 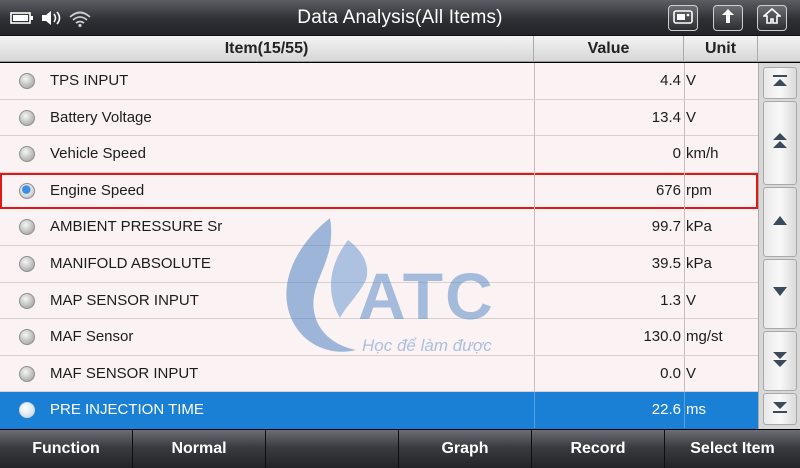 I want to click on screenshot-button, so click(x=683, y=18).